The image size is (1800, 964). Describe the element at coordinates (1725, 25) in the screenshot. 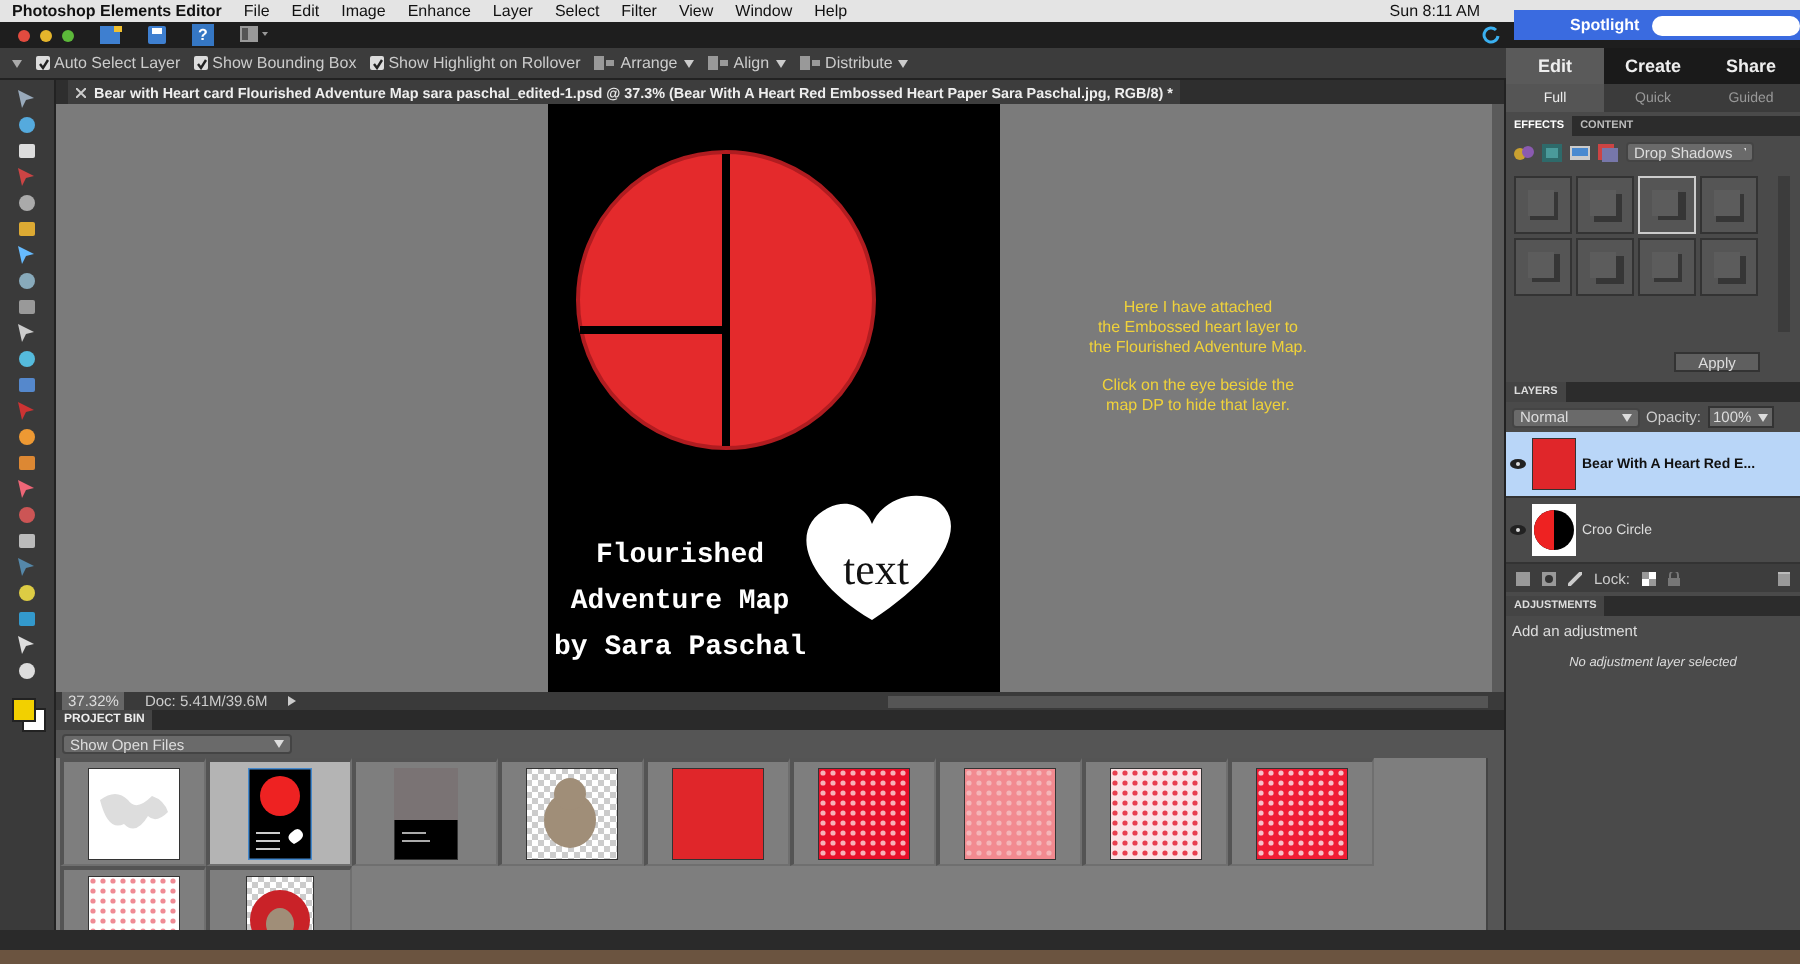

I see `spotlight-field` at that location.